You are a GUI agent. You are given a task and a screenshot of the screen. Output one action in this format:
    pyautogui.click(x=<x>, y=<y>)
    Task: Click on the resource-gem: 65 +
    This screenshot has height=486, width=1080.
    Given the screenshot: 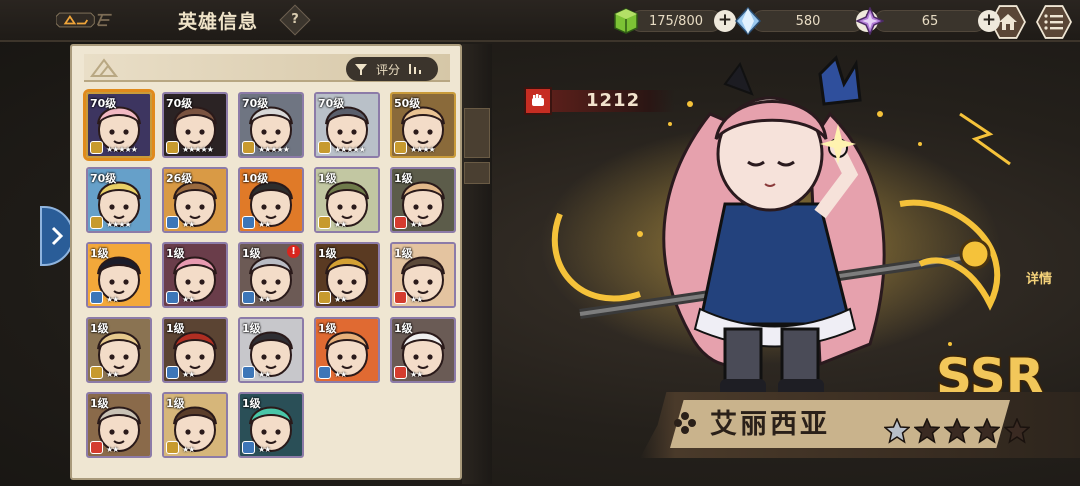 What is the action you would take?
    pyautogui.click(x=928, y=21)
    